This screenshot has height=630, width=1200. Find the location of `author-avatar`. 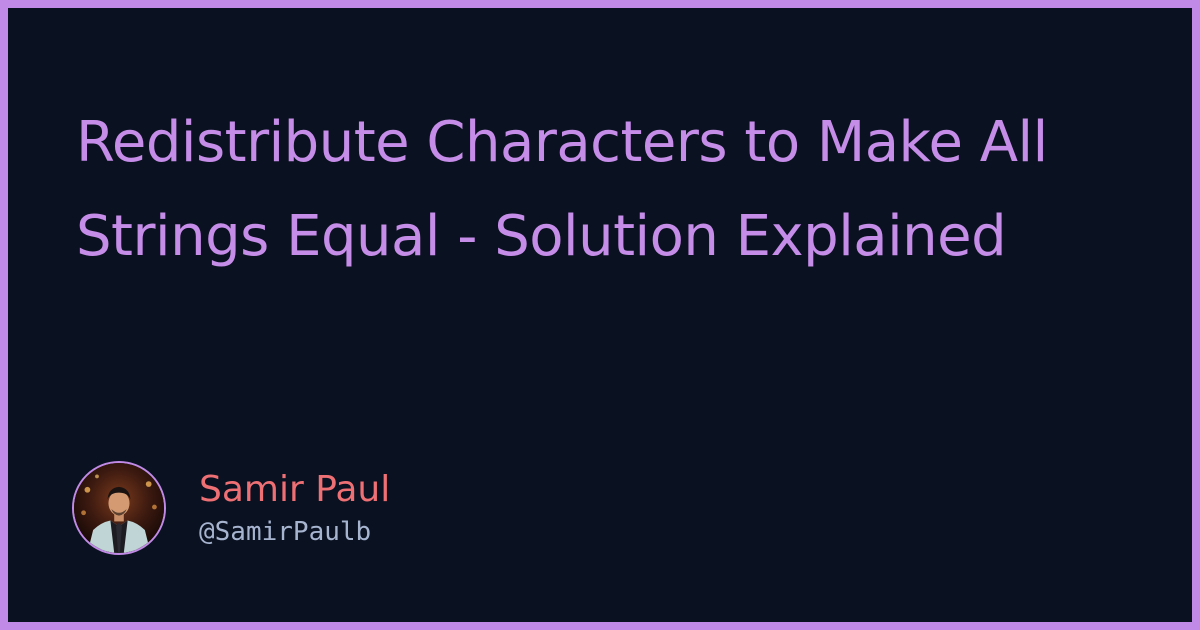

author-avatar is located at coordinates (119, 508).